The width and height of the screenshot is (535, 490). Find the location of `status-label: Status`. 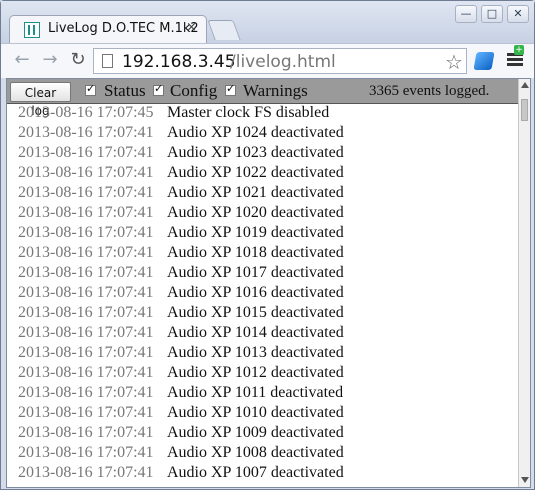

status-label: Status is located at coordinates (125, 90).